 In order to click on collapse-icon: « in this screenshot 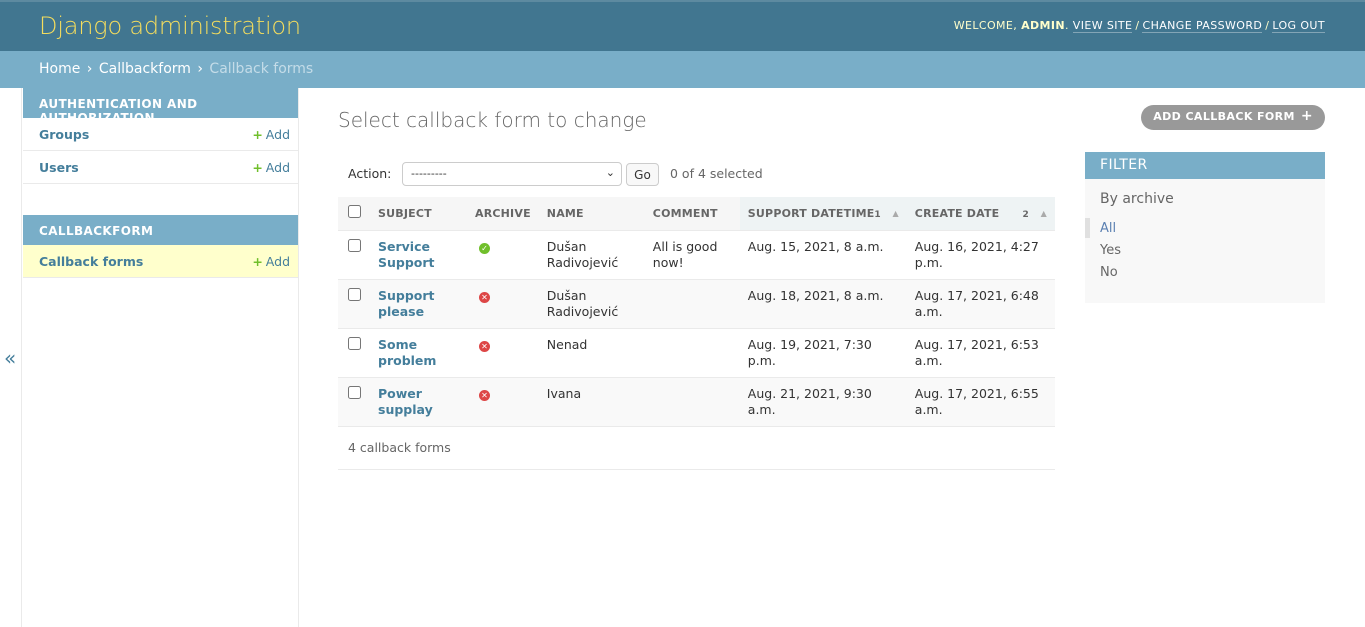, I will do `click(10, 358)`.